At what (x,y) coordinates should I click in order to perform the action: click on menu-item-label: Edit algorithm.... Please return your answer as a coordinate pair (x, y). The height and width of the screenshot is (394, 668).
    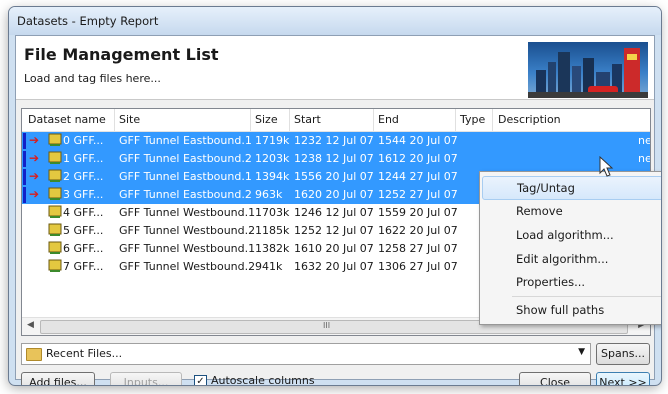
    Looking at the image, I should click on (562, 259).